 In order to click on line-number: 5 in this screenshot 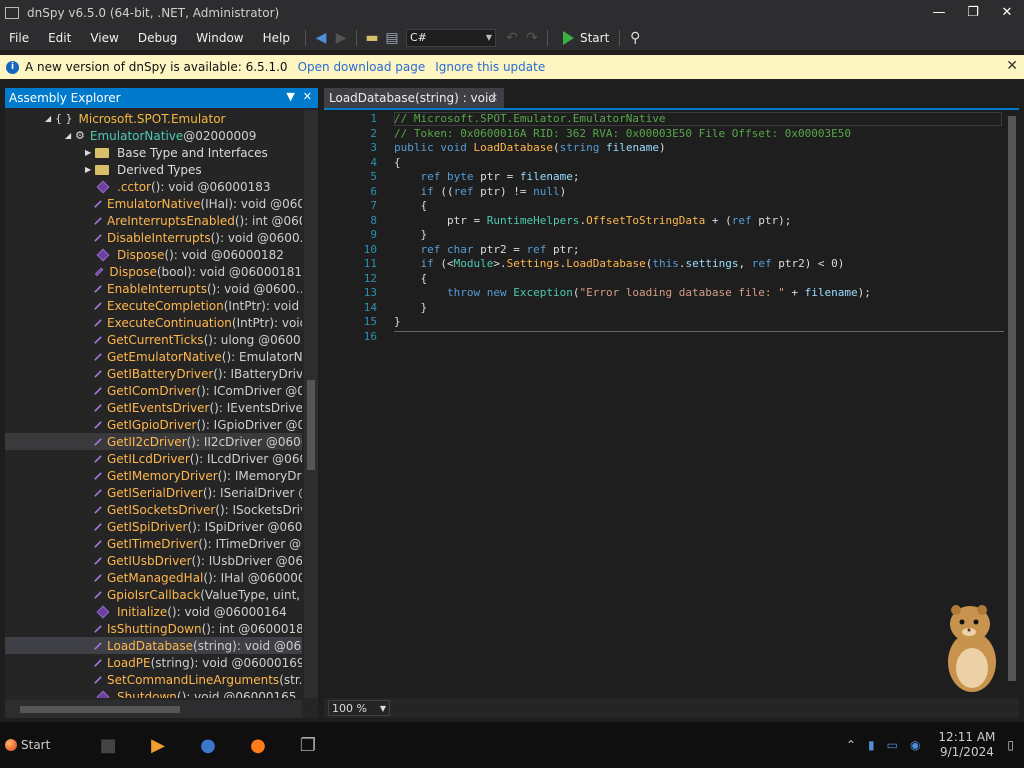, I will do `click(373, 176)`.